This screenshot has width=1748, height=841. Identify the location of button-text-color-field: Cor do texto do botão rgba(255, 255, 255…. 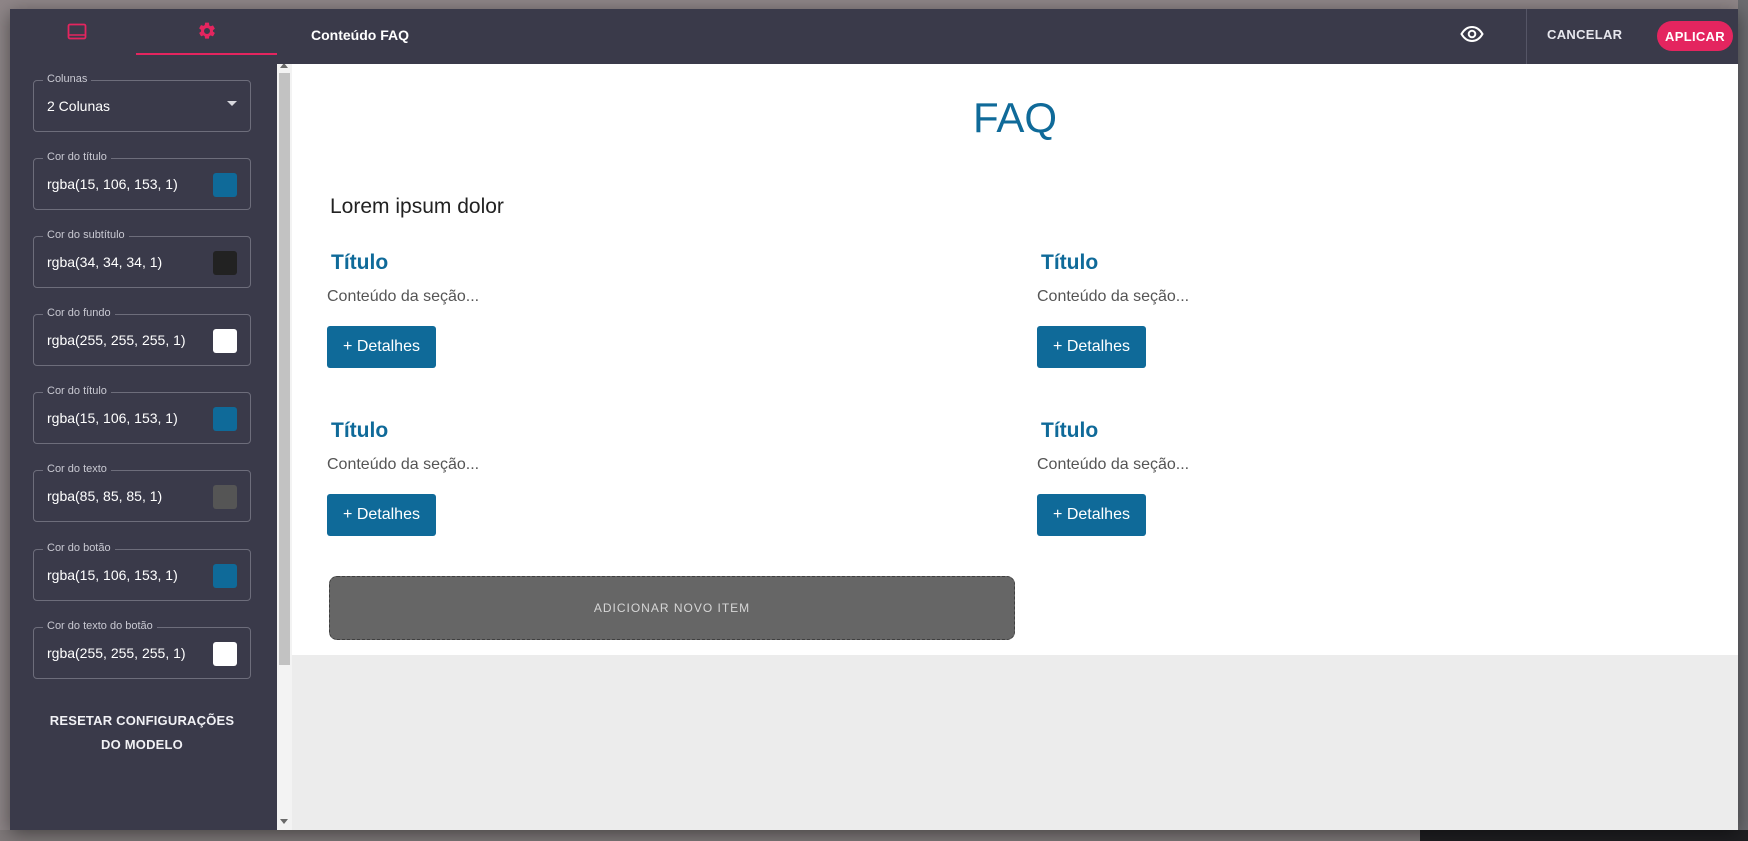
(142, 649).